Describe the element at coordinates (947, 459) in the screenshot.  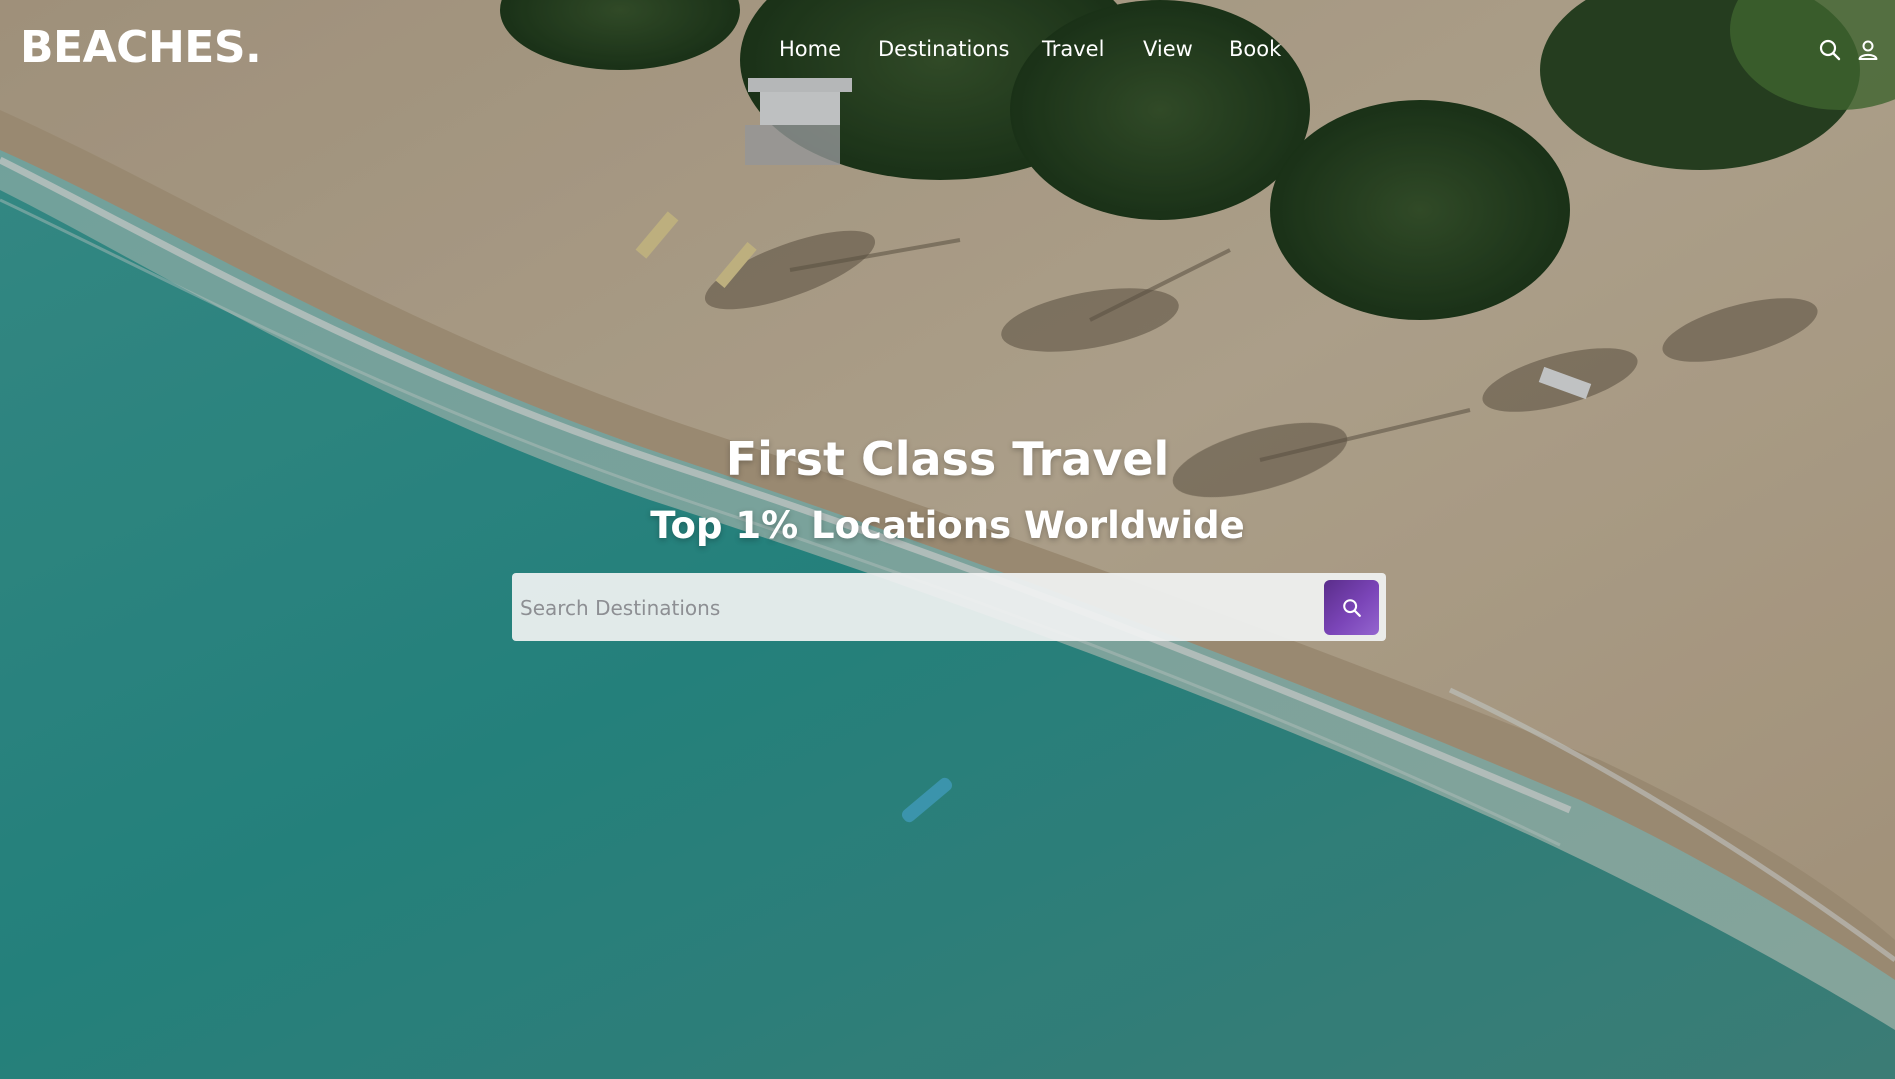
I see `hero-title: First Class Travel` at that location.